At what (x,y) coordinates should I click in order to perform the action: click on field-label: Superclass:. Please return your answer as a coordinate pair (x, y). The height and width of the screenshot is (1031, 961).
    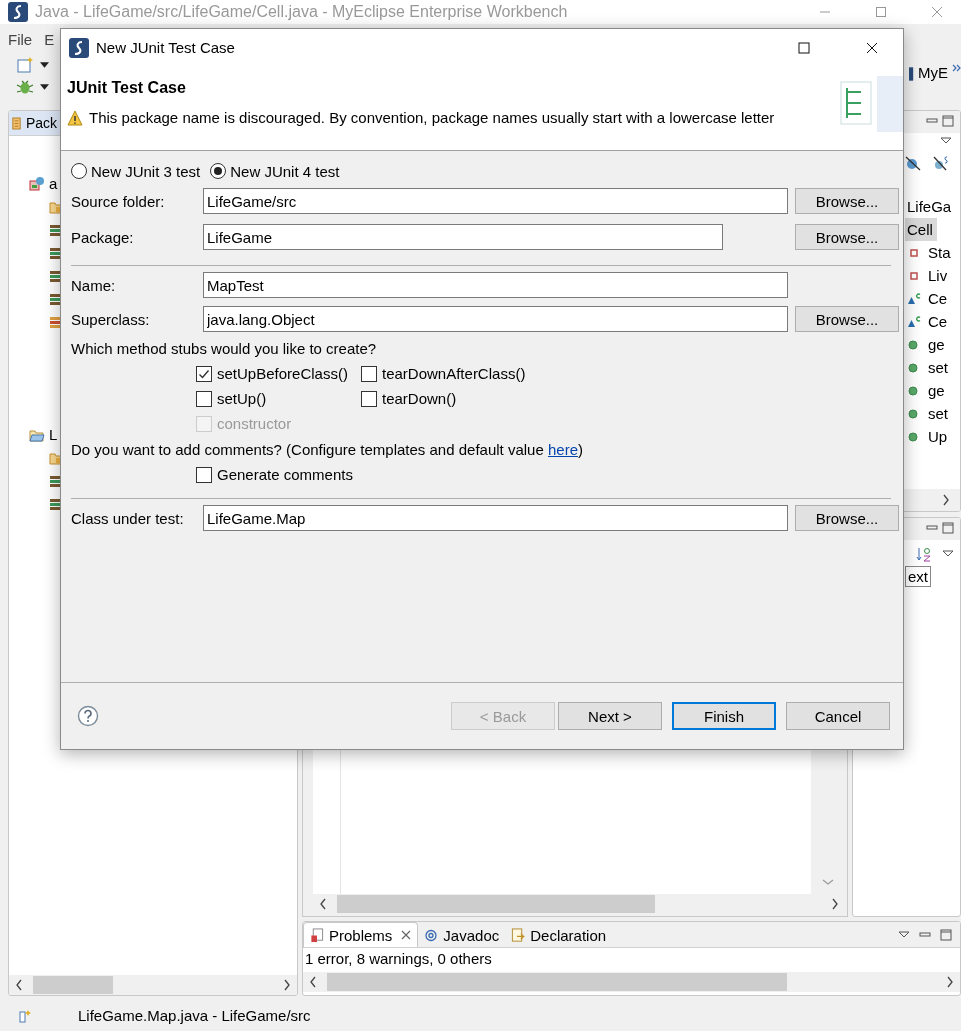
    Looking at the image, I should click on (111, 319).